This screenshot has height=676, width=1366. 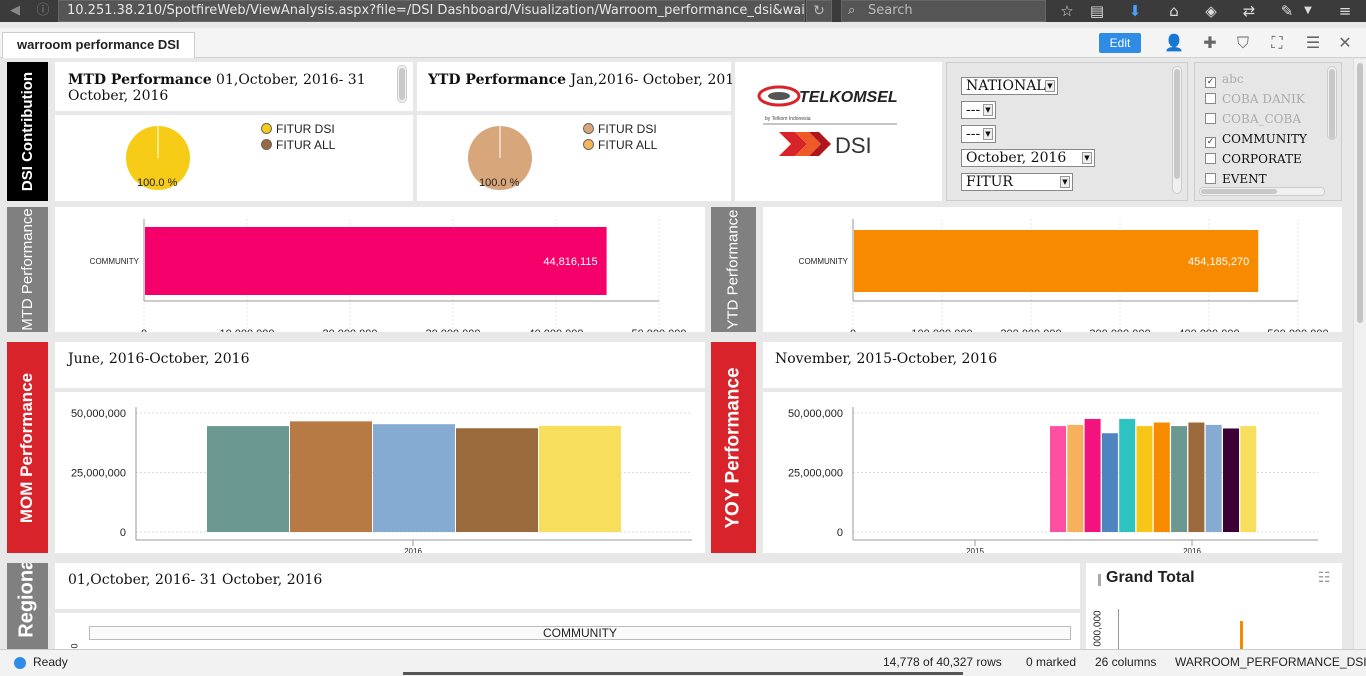 I want to click on browser-search-input: ⌕ Search, so click(x=943, y=11).